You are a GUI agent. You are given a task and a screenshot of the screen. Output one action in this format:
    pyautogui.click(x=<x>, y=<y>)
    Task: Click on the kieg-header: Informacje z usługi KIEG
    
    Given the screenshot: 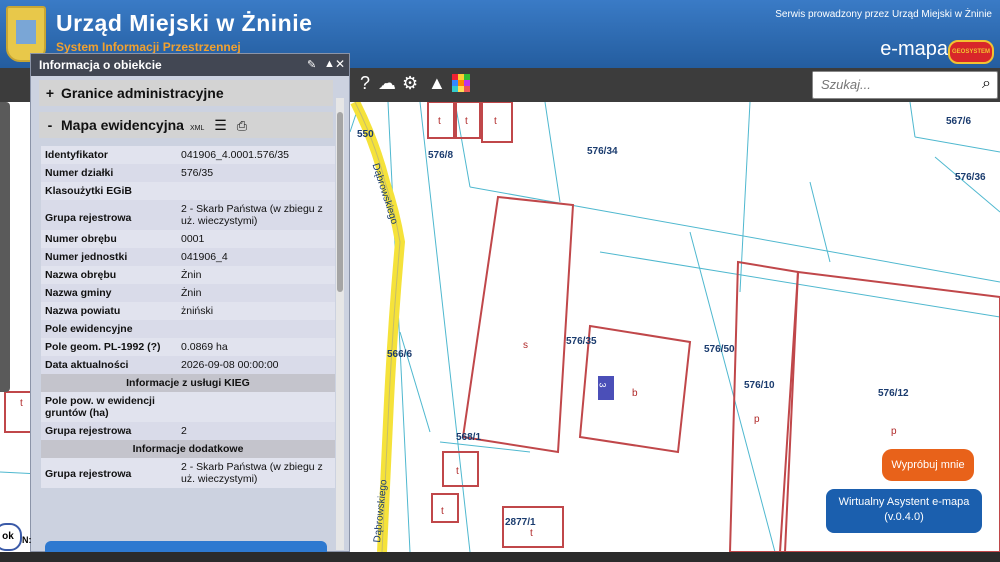 What is the action you would take?
    pyautogui.click(x=188, y=383)
    